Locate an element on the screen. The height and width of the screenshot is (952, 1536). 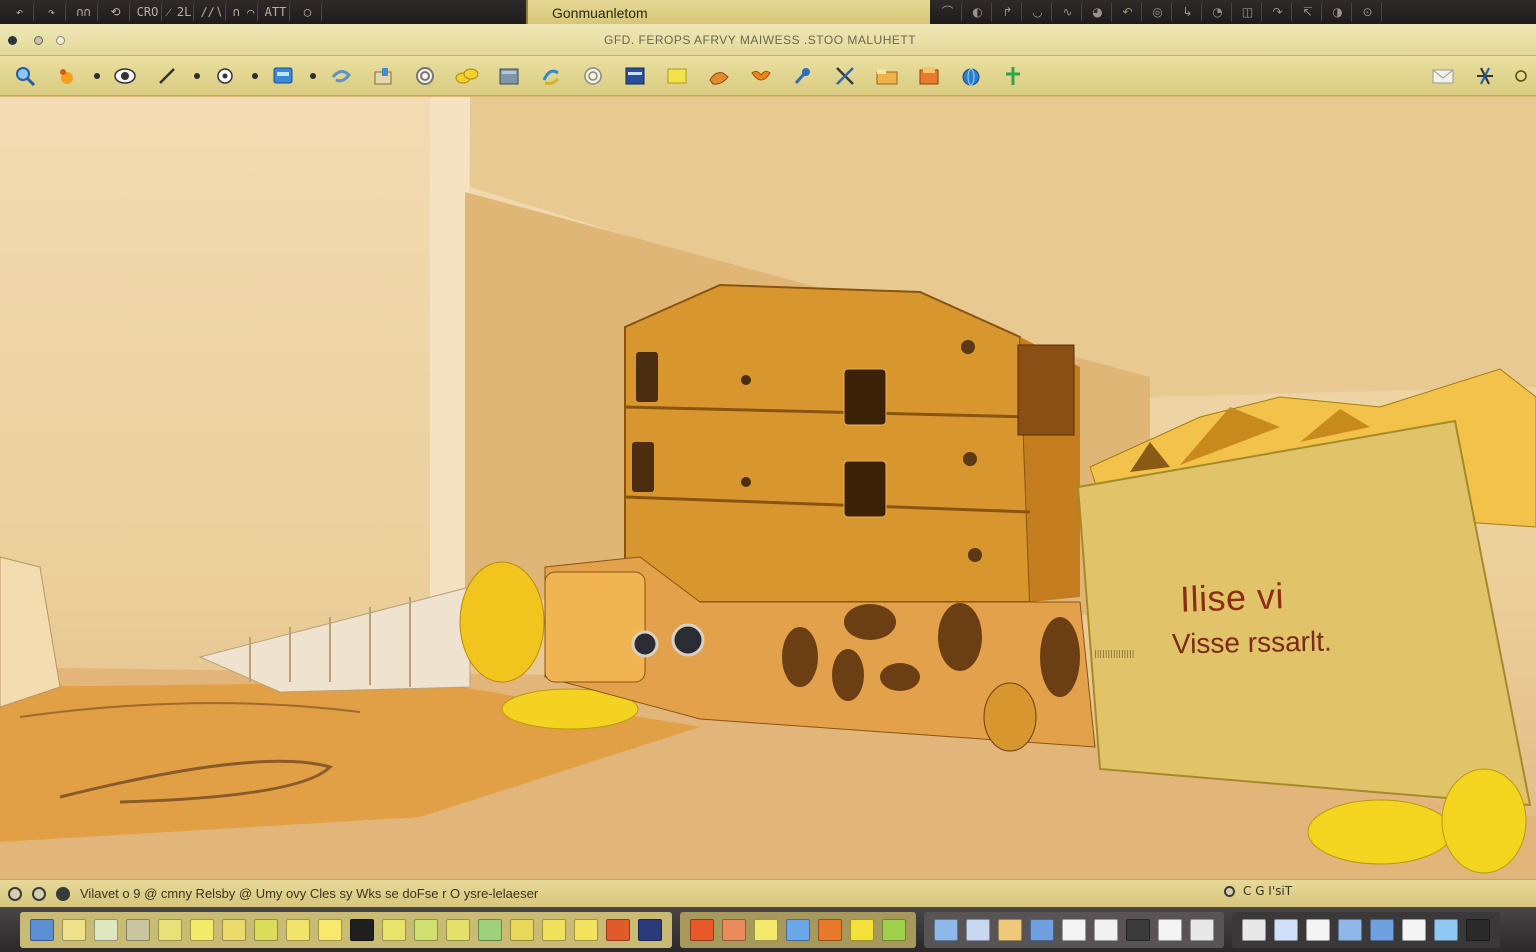
rotate-icon is located at coordinates (551, 76).